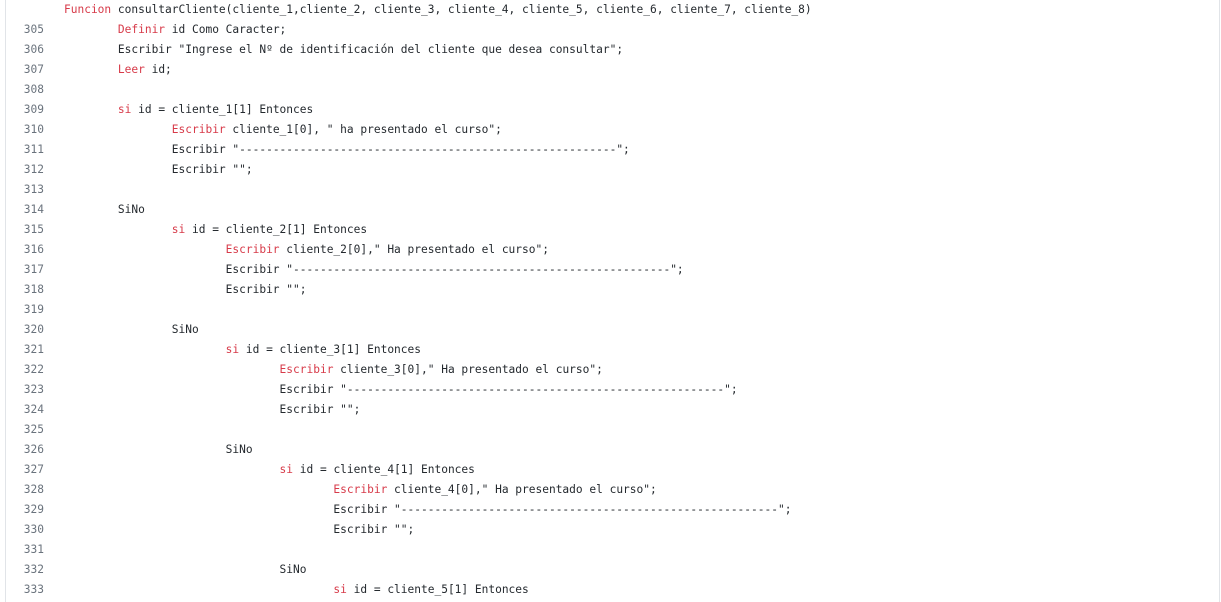 Image resolution: width=1221 pixels, height=602 pixels. Describe the element at coordinates (612, 558) in the screenshot. I see `code-line: 332` at that location.